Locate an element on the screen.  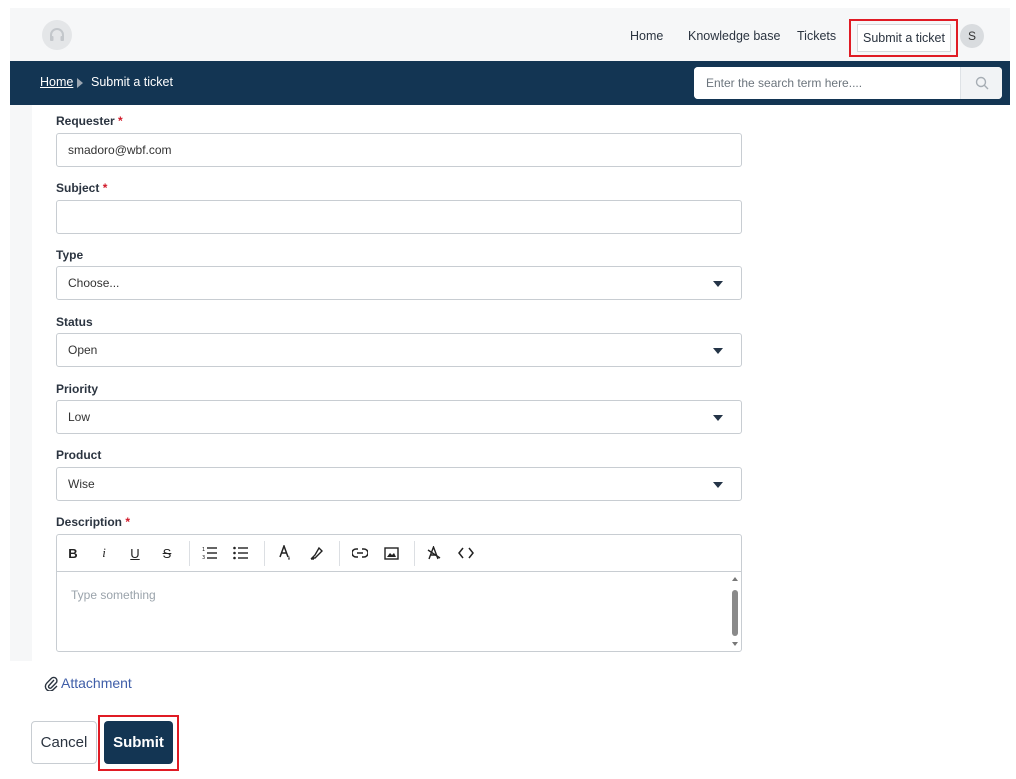
subject-field is located at coordinates (399, 217).